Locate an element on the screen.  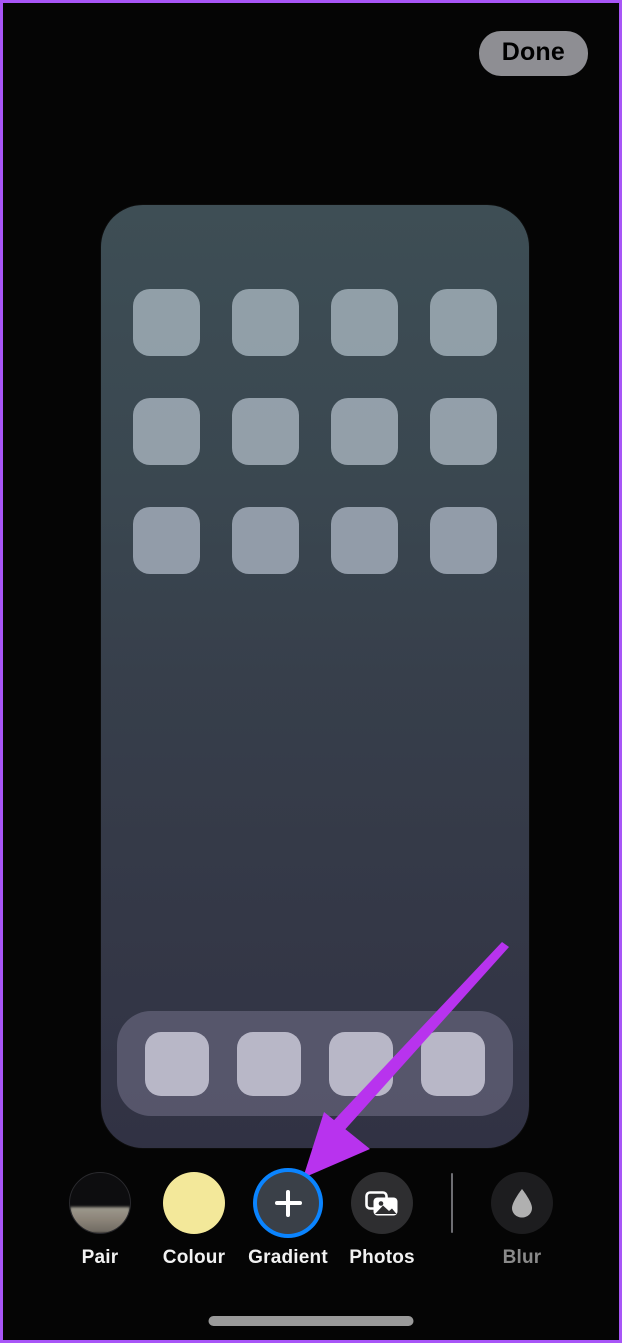
tool-label-photos: Photos is located at coordinates (382, 1257).